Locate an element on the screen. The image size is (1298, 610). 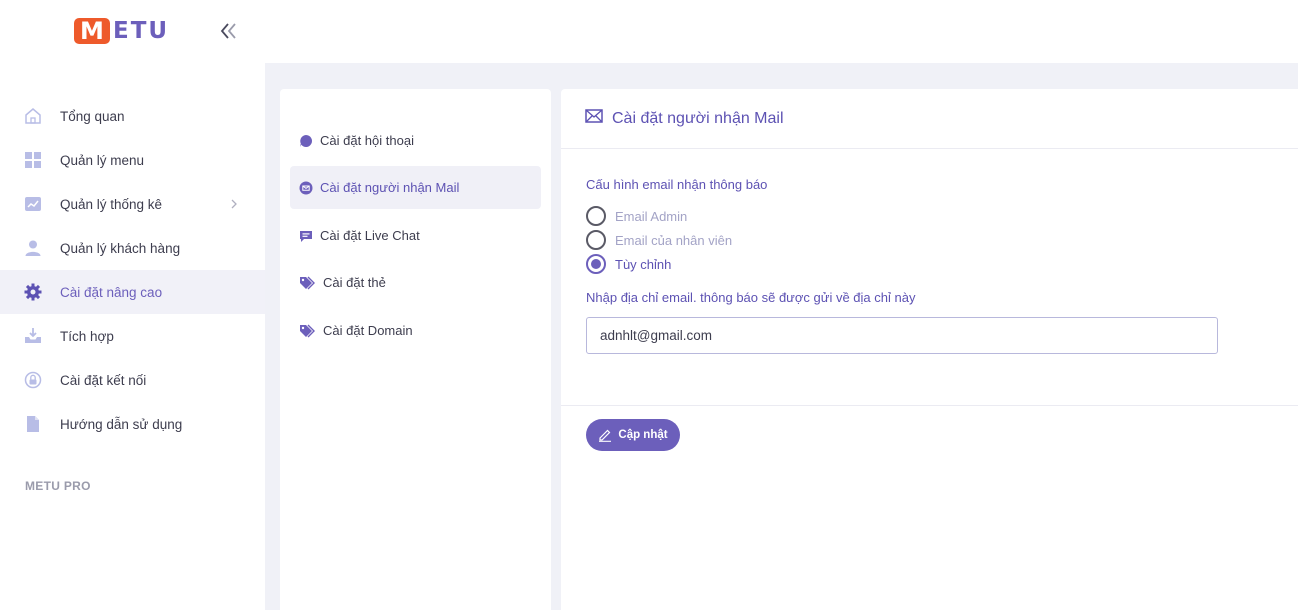
sidebar-item-label: Cài đặt kết nối is located at coordinates (103, 380).